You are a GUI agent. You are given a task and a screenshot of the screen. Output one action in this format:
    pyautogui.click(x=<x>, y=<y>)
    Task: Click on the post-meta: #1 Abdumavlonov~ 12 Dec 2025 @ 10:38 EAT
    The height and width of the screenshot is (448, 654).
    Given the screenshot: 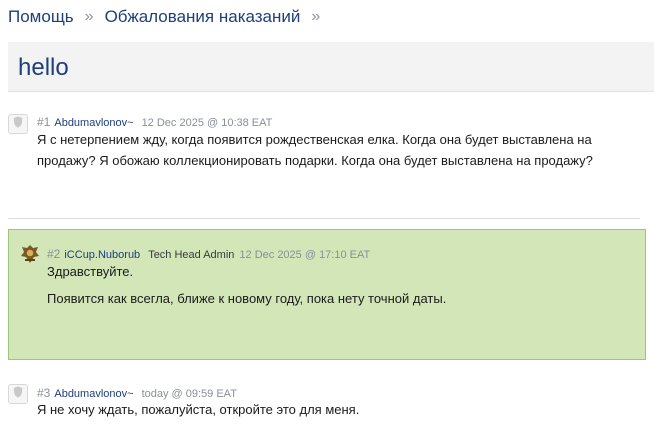 What is the action you would take?
    pyautogui.click(x=154, y=122)
    